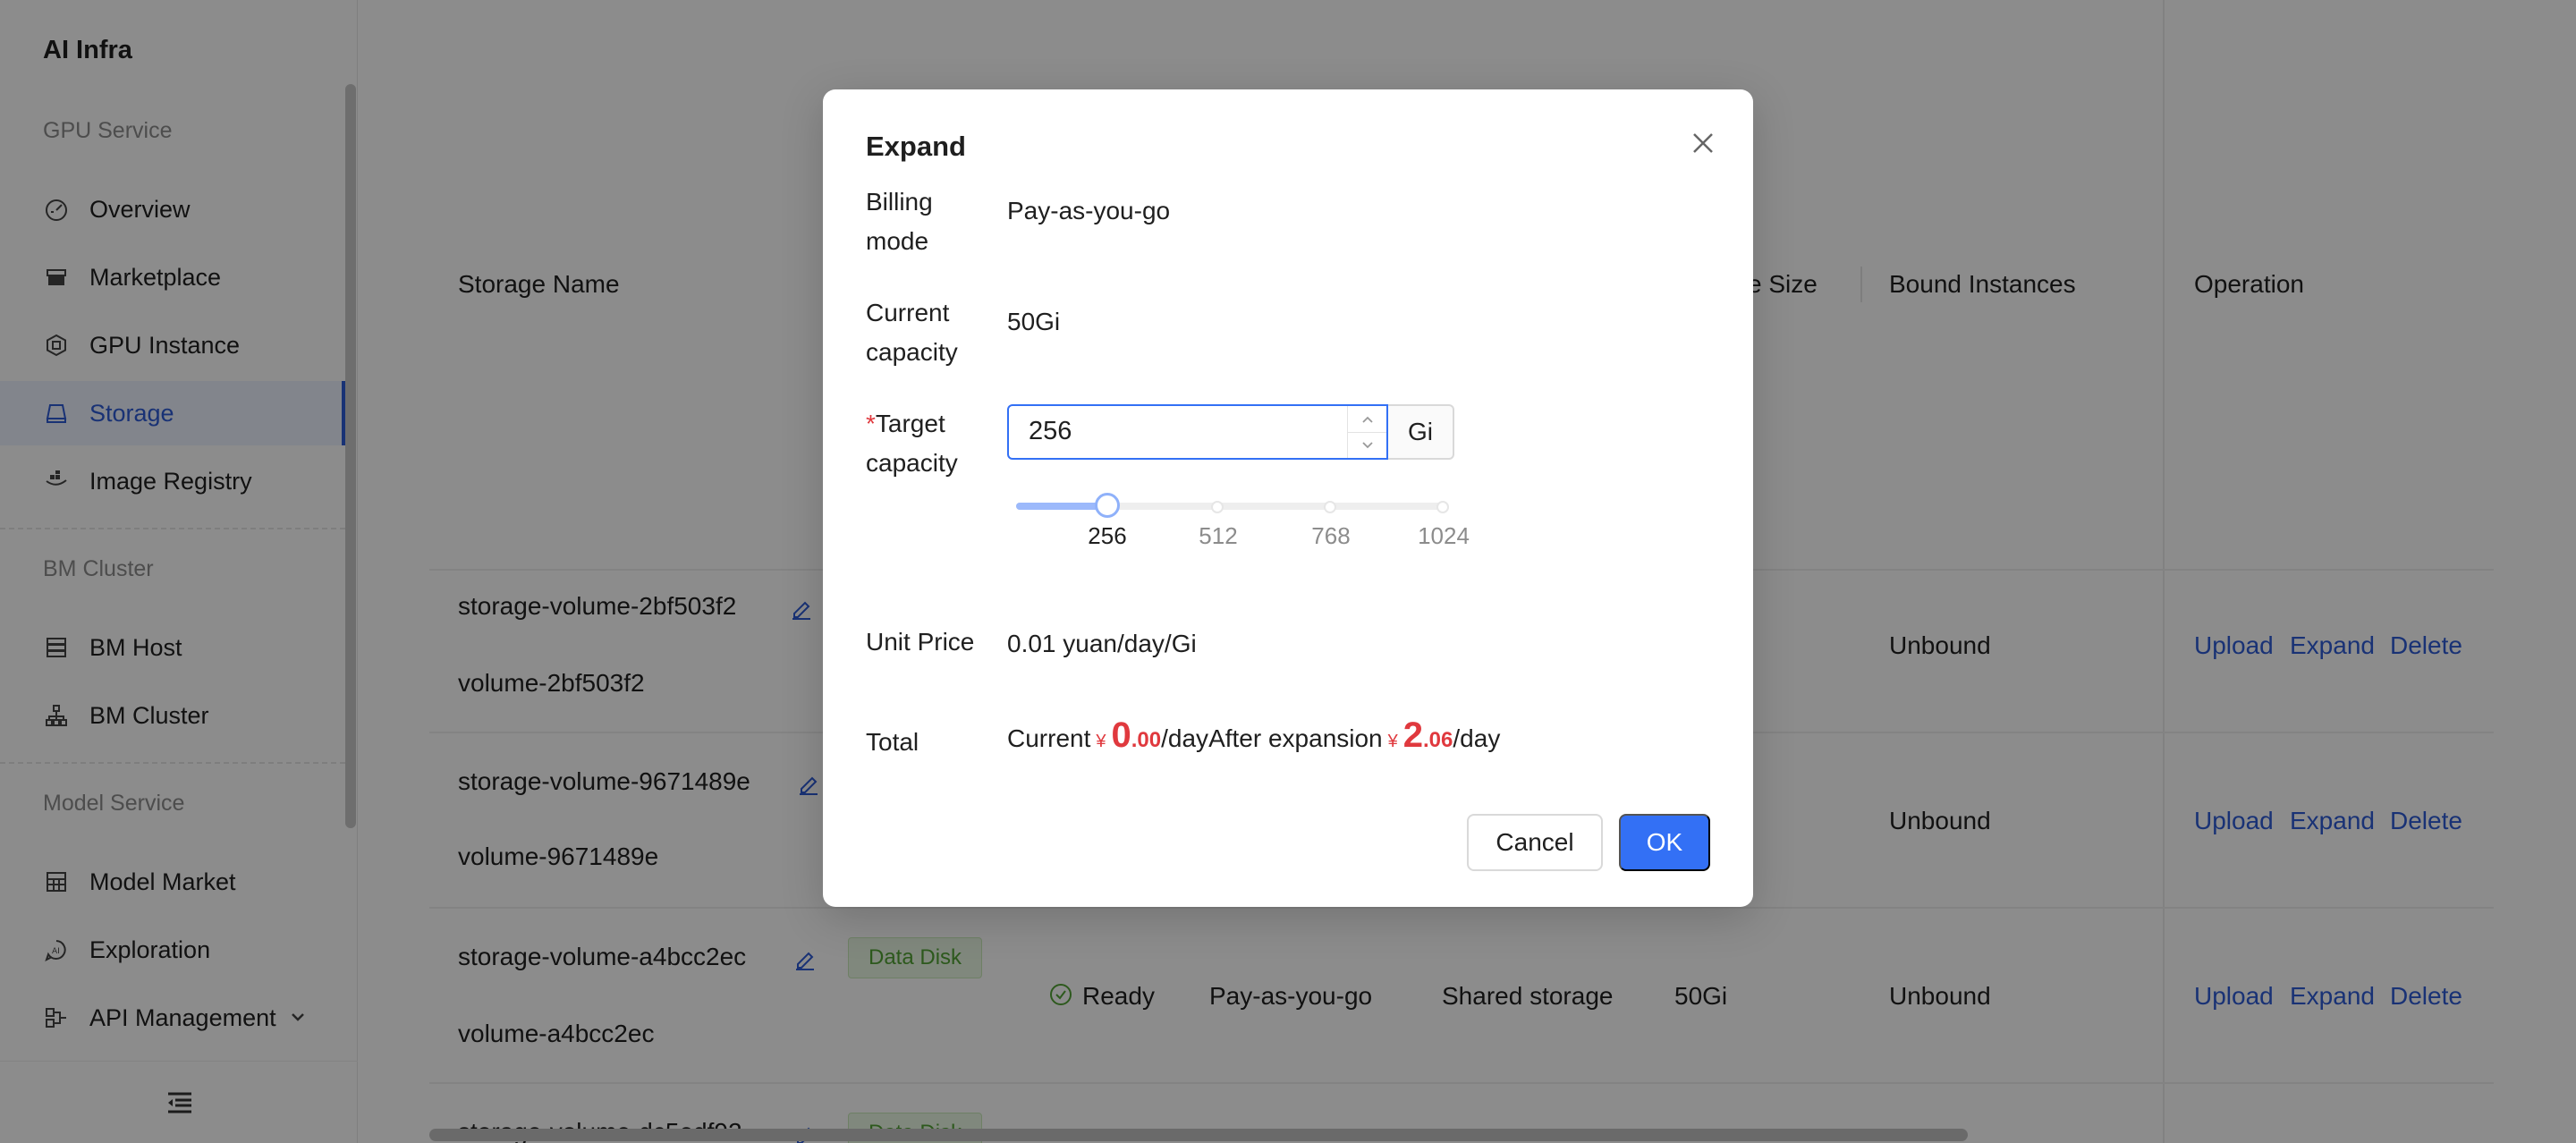 The height and width of the screenshot is (1143, 2576). What do you see at coordinates (1170, 431) in the screenshot?
I see `target-capacity-field` at bounding box center [1170, 431].